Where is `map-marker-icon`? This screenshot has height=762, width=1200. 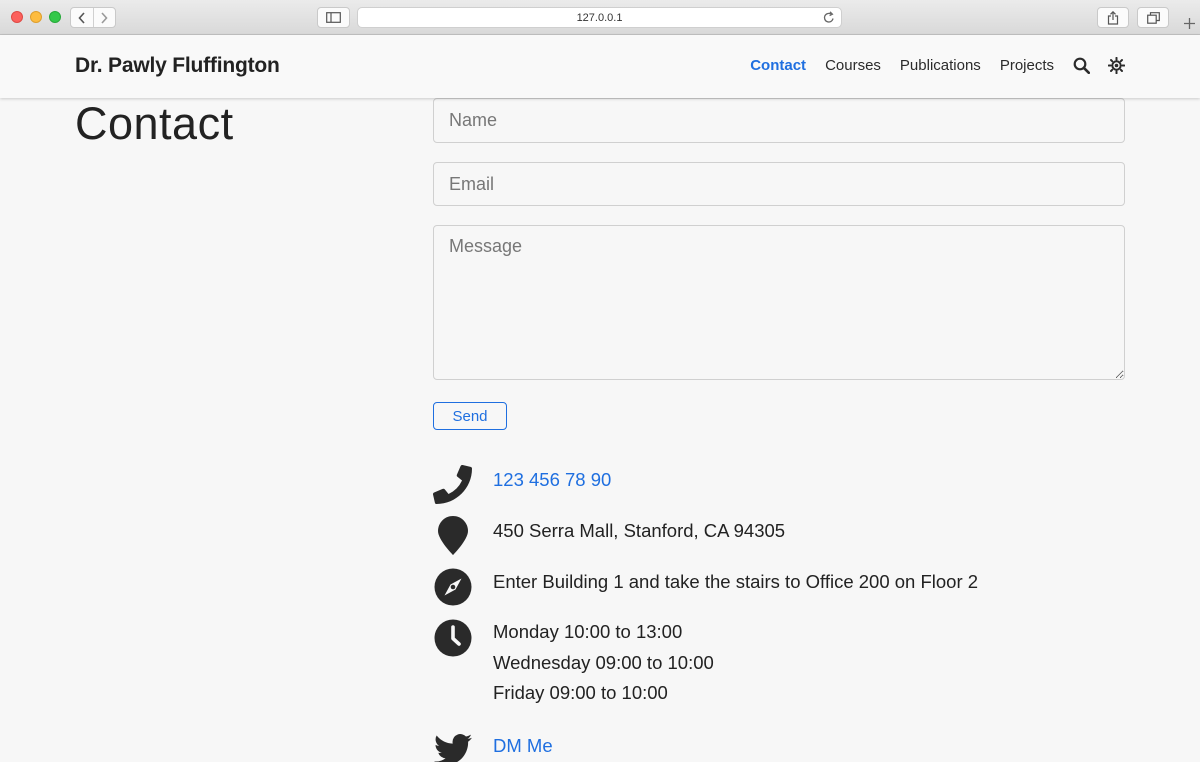
map-marker-icon is located at coordinates (452, 535).